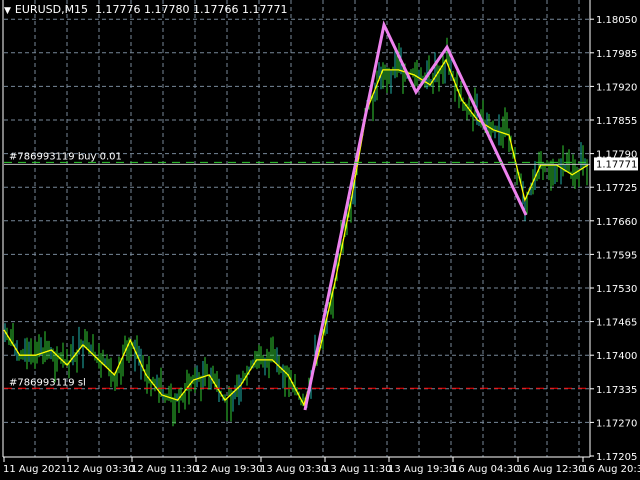  Describe the element at coordinates (616, 457) in the screenshot. I see `y-tick-label: 1.17205` at that location.